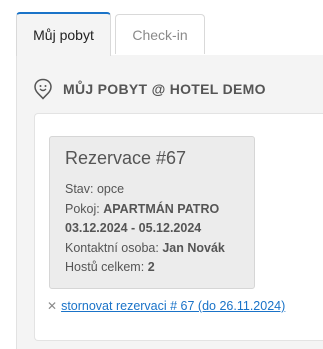  Describe the element at coordinates (126, 158) in the screenshot. I see `reservation-title: Rezervace #67` at that location.